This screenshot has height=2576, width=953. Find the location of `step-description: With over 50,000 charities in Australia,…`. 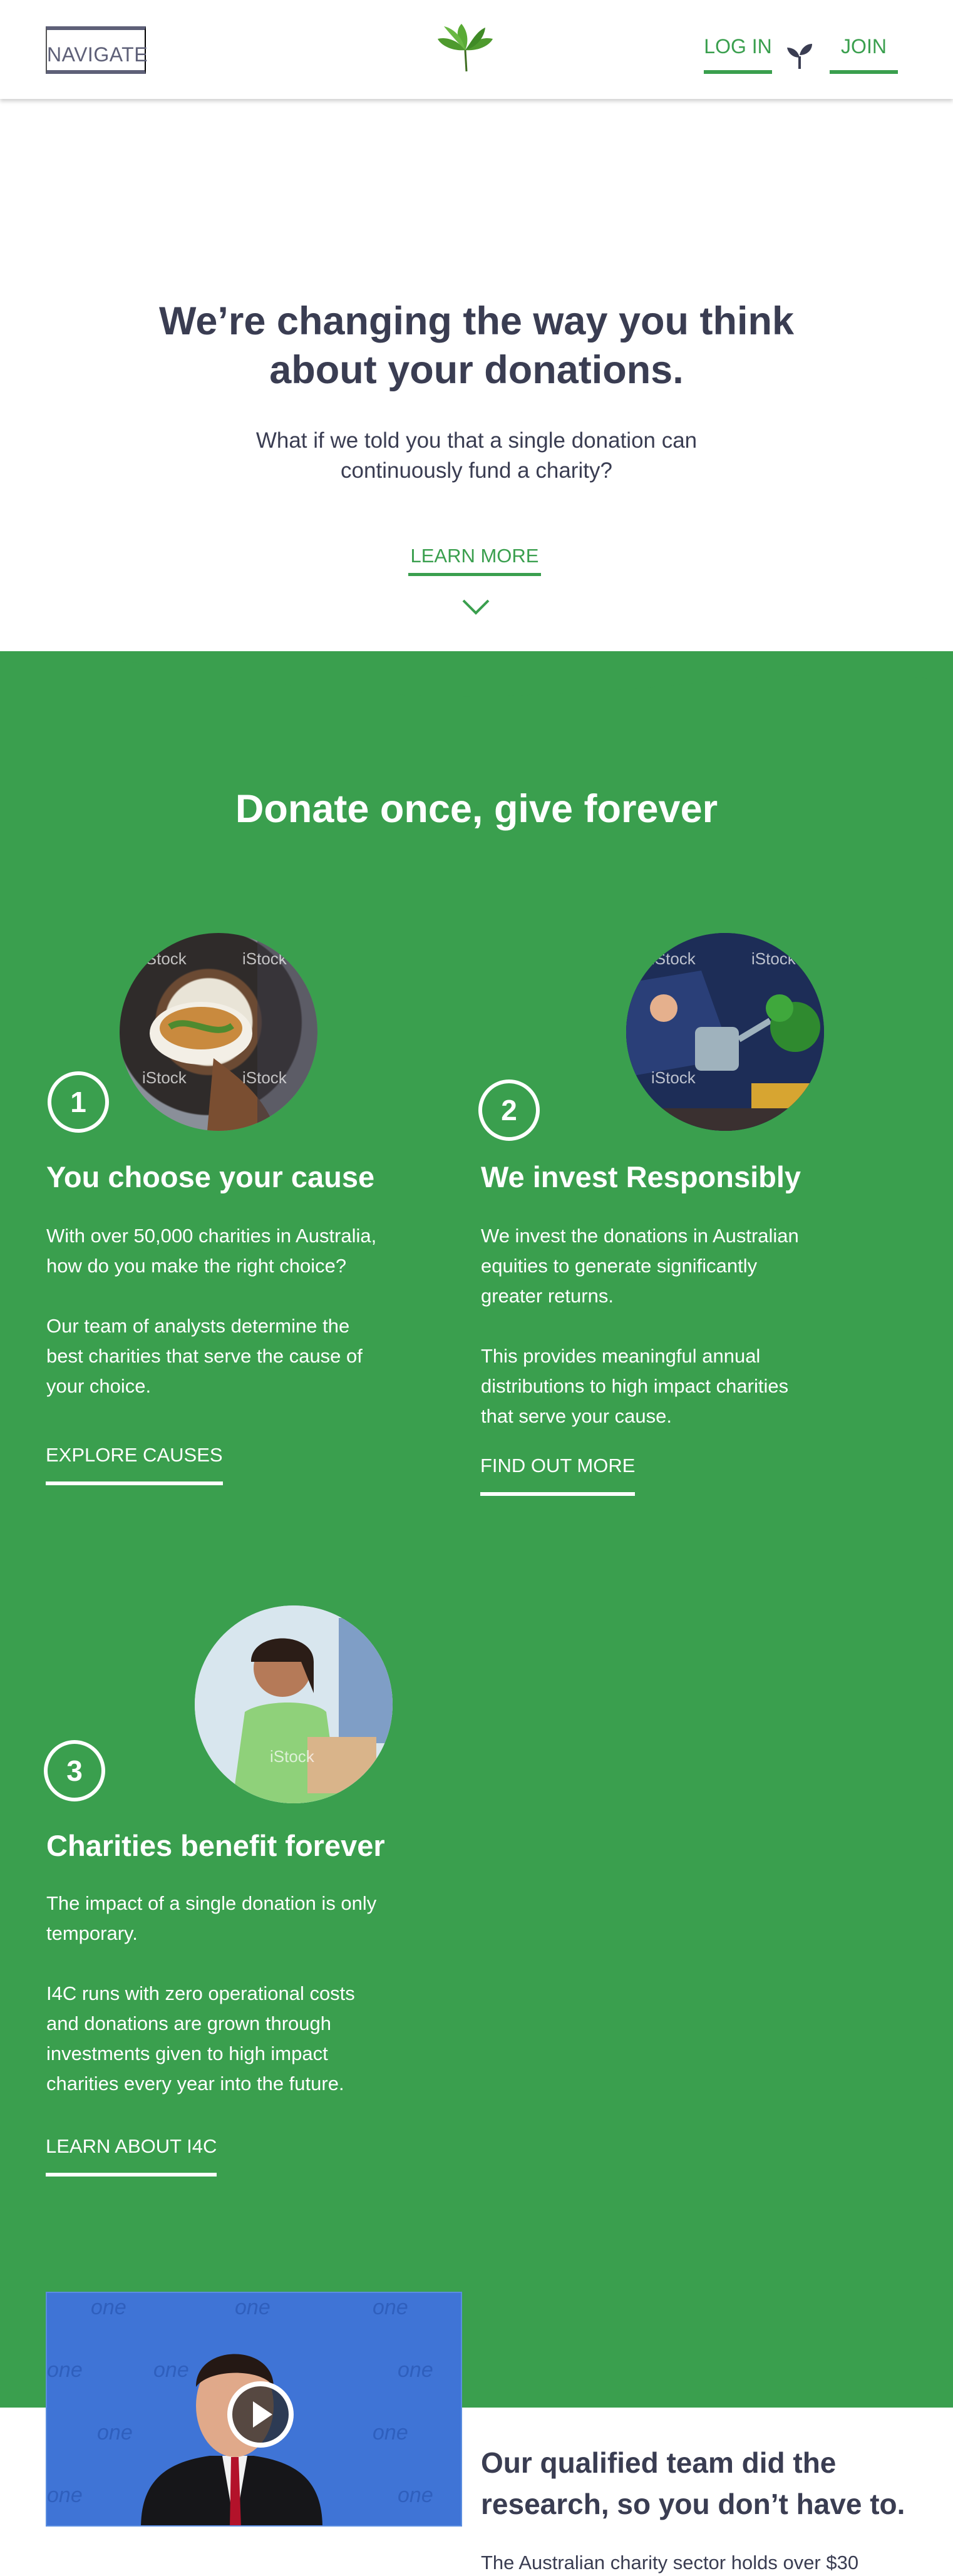

step-description: With over 50,000 charities in Australia,… is located at coordinates (241, 1311).